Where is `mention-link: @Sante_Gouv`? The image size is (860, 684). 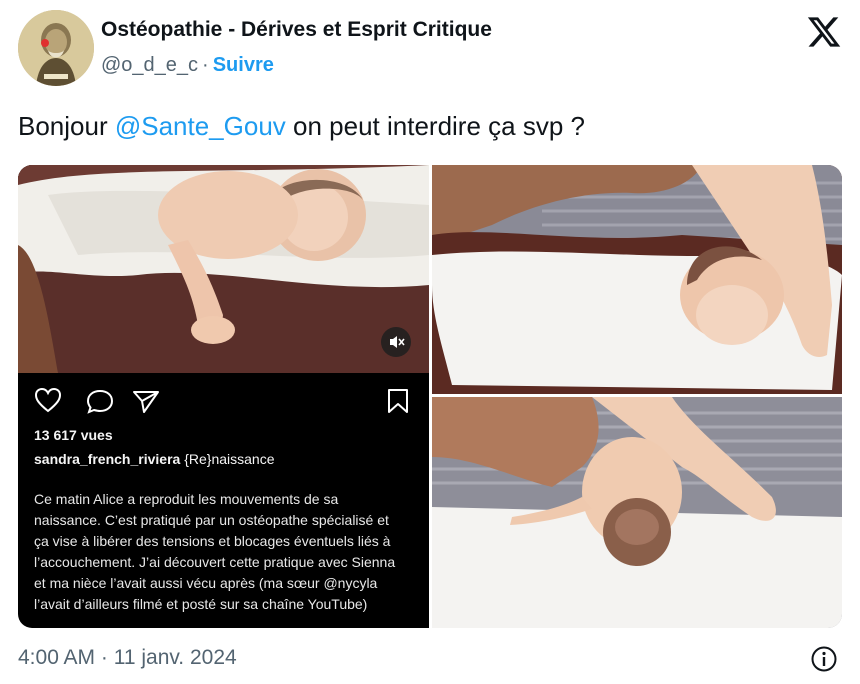 mention-link: @Sante_Gouv is located at coordinates (200, 126).